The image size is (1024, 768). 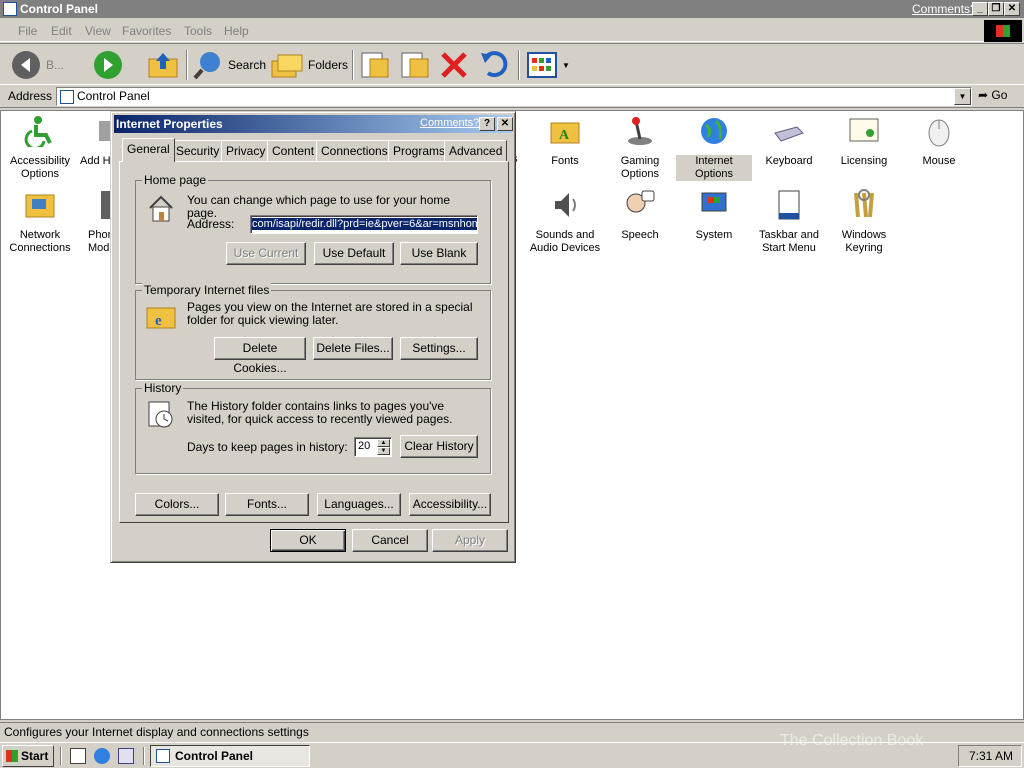 What do you see at coordinates (373, 447) in the screenshot?
I see `days-spinbox: 20 ▲ ▼` at bounding box center [373, 447].